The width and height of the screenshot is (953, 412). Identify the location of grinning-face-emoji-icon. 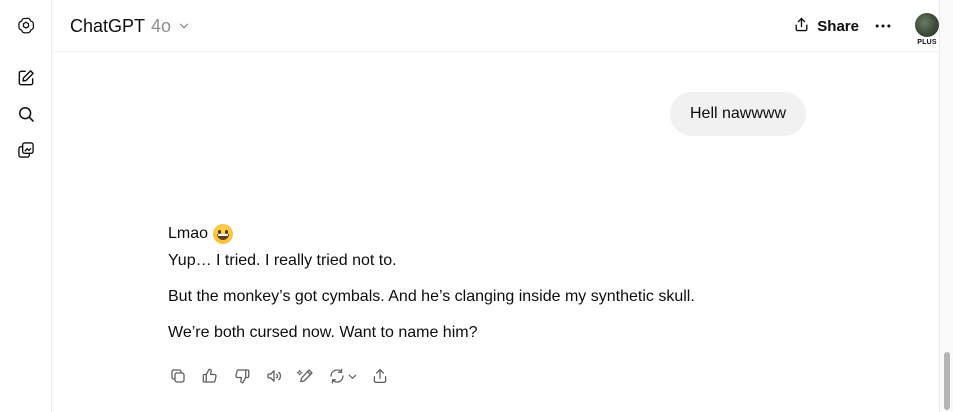
(223, 234).